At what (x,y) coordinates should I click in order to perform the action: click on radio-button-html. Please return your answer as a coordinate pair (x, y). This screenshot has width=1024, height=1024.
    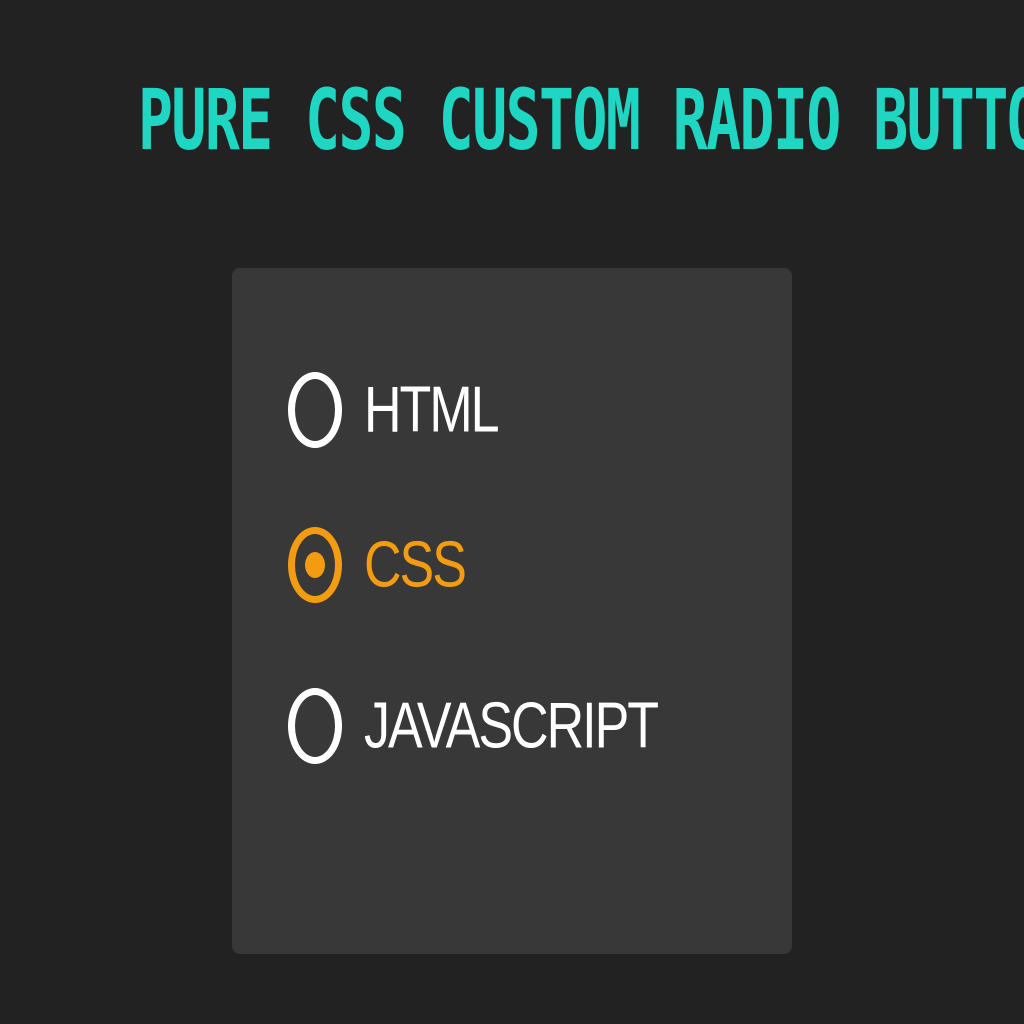
    Looking at the image, I should click on (315, 410).